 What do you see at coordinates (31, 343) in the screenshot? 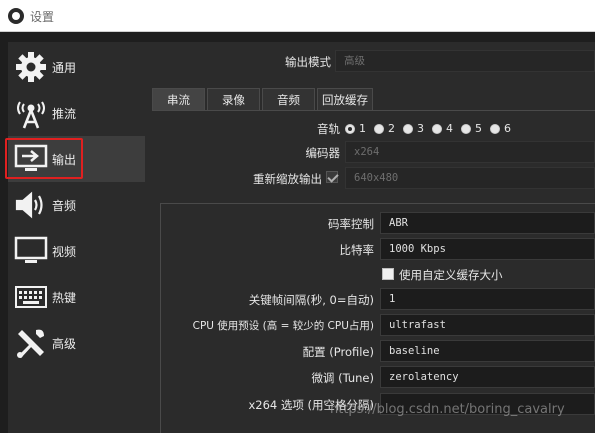
I see `tools-icon` at bounding box center [31, 343].